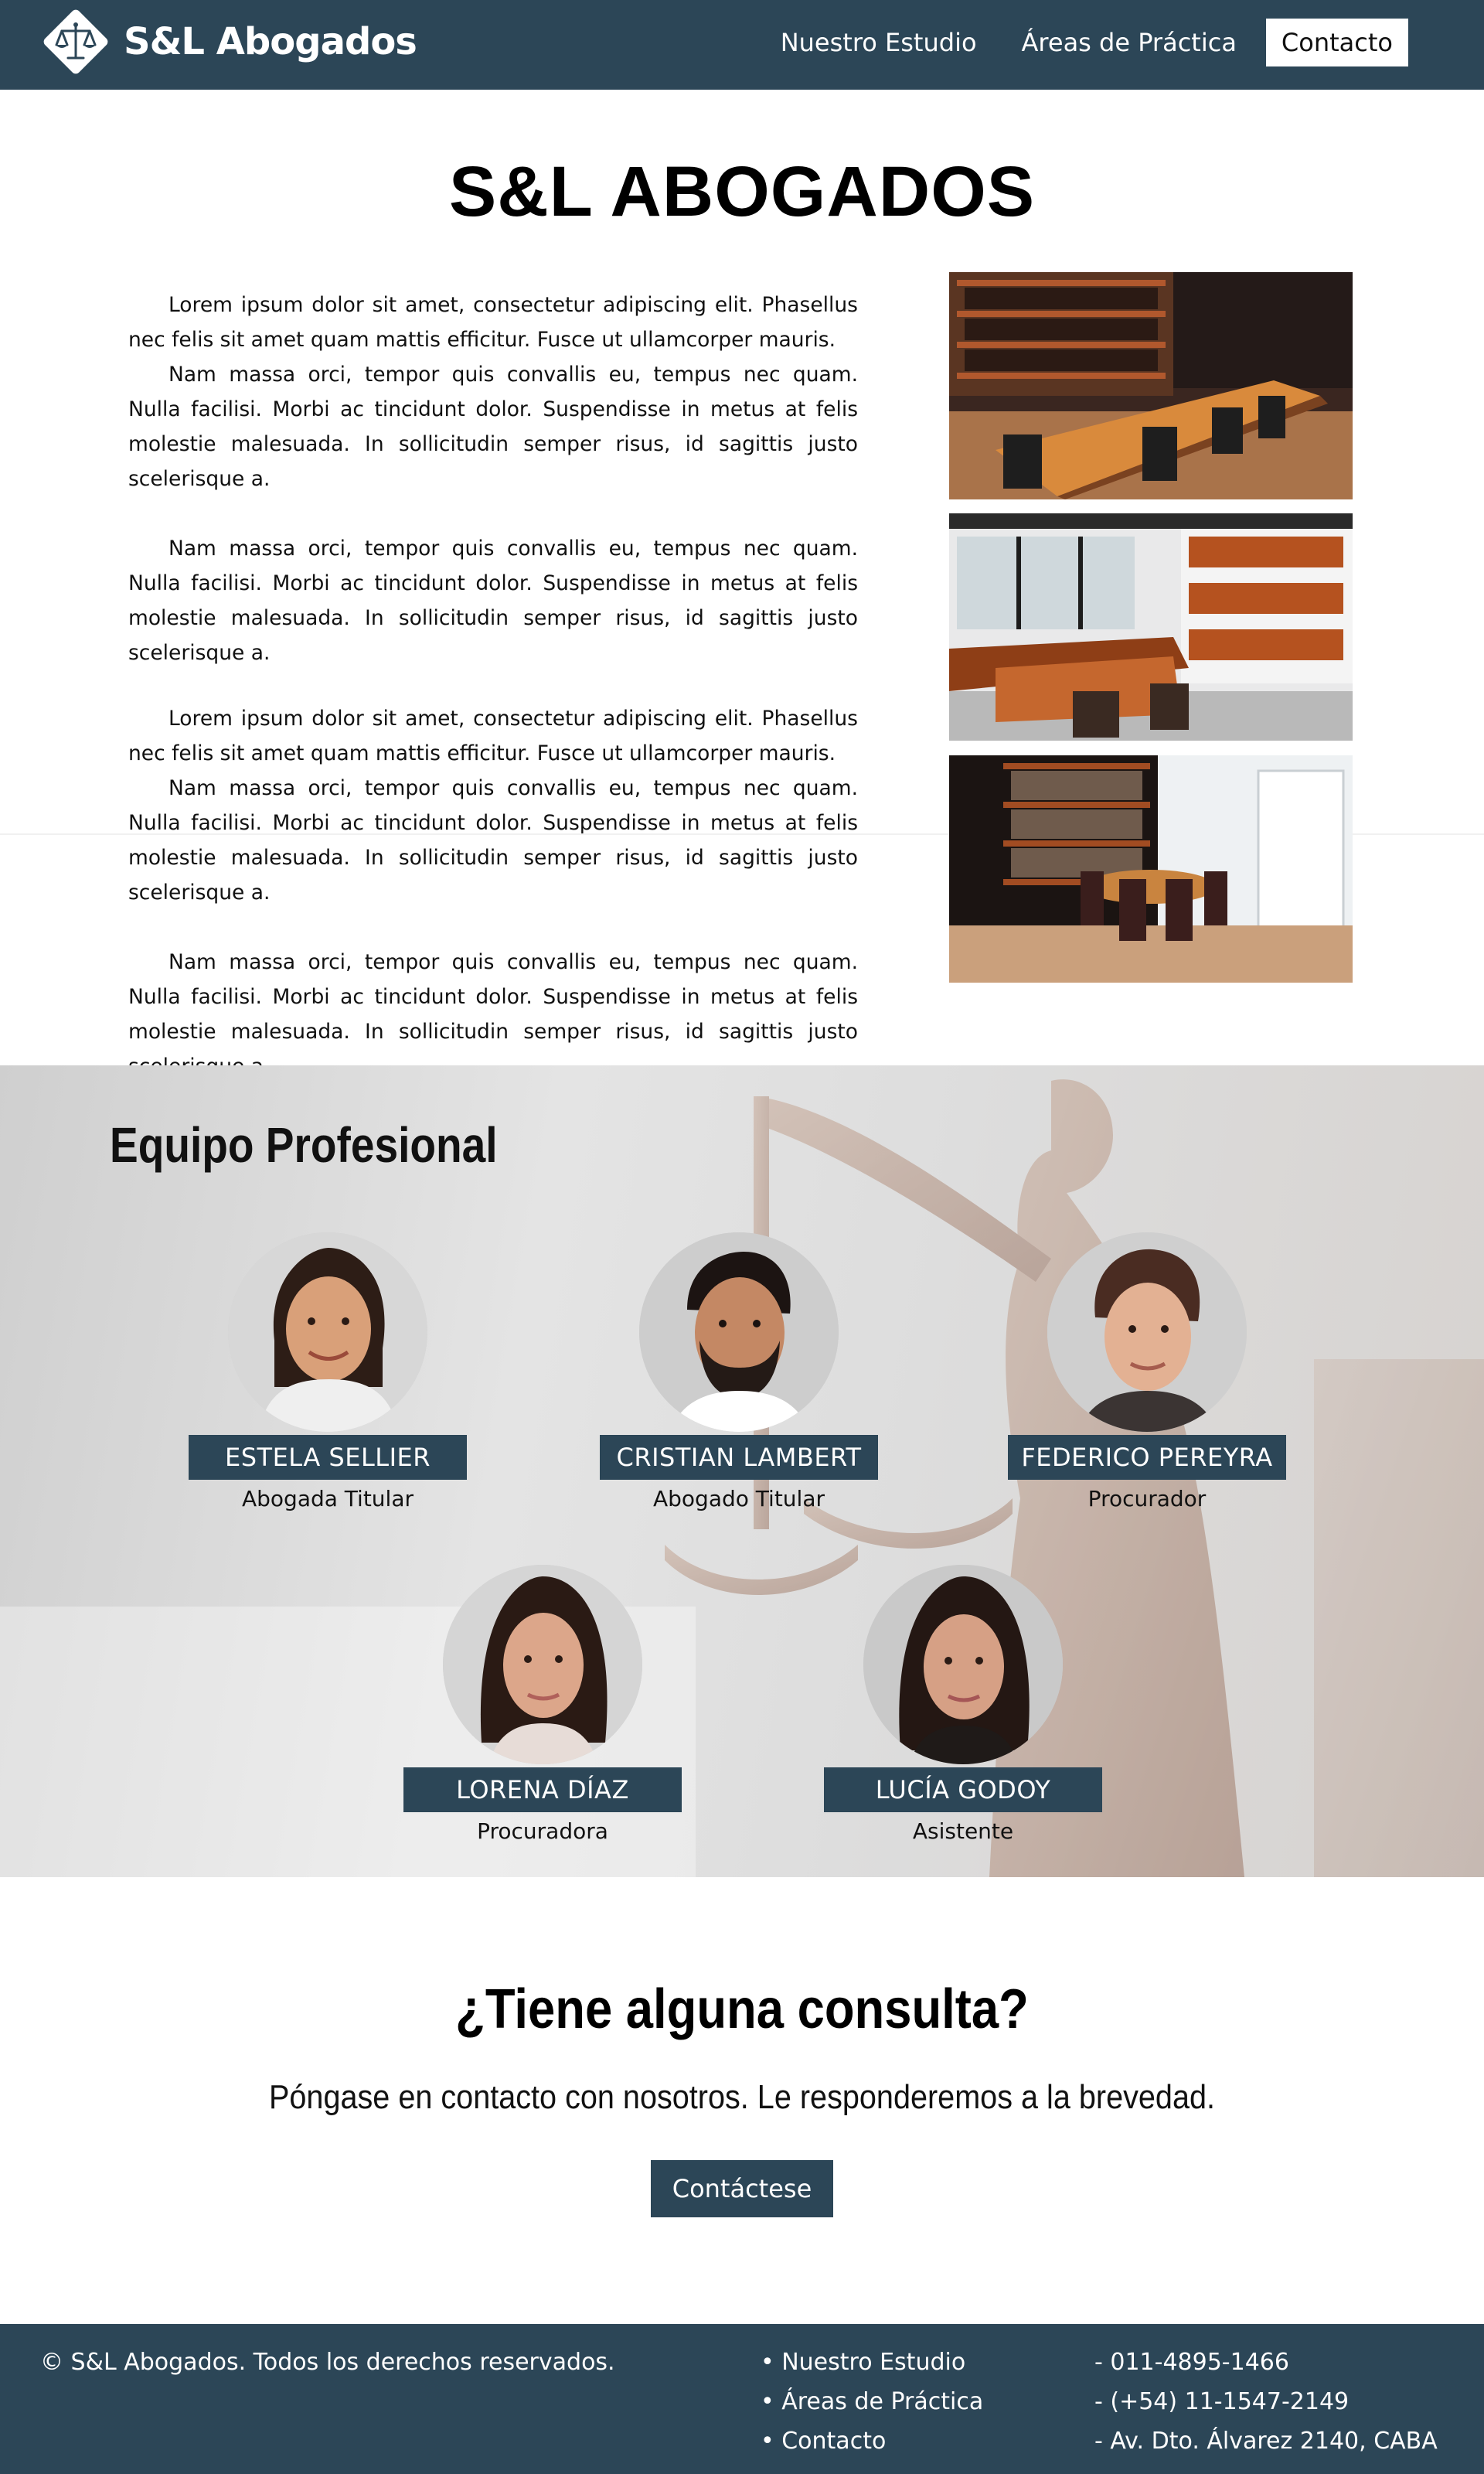 Image resolution: width=1484 pixels, height=2474 pixels. I want to click on member-name: FEDERICO PEREYRA, so click(1147, 1457).